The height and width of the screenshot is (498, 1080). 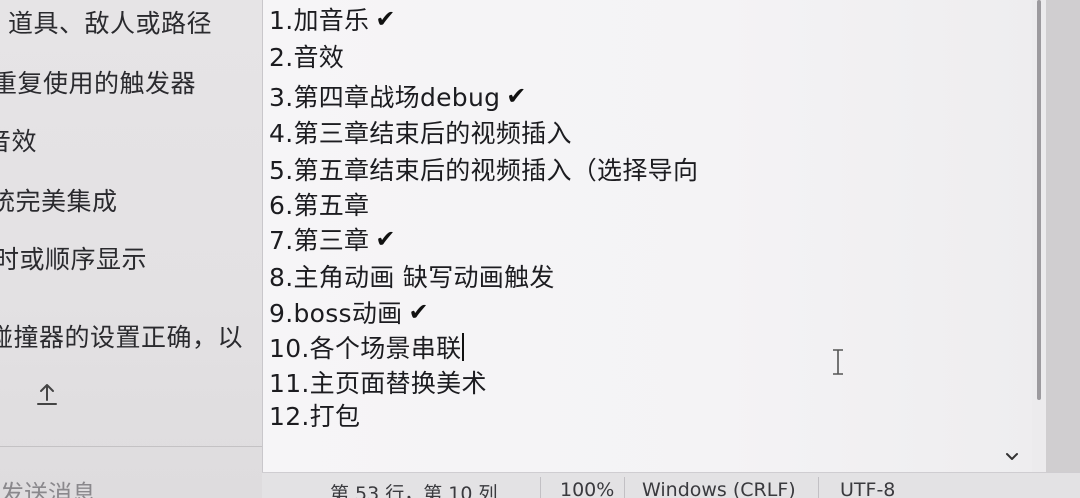 What do you see at coordinates (74, 259) in the screenshot?
I see `chat-message-line: 时或顺序显示` at bounding box center [74, 259].